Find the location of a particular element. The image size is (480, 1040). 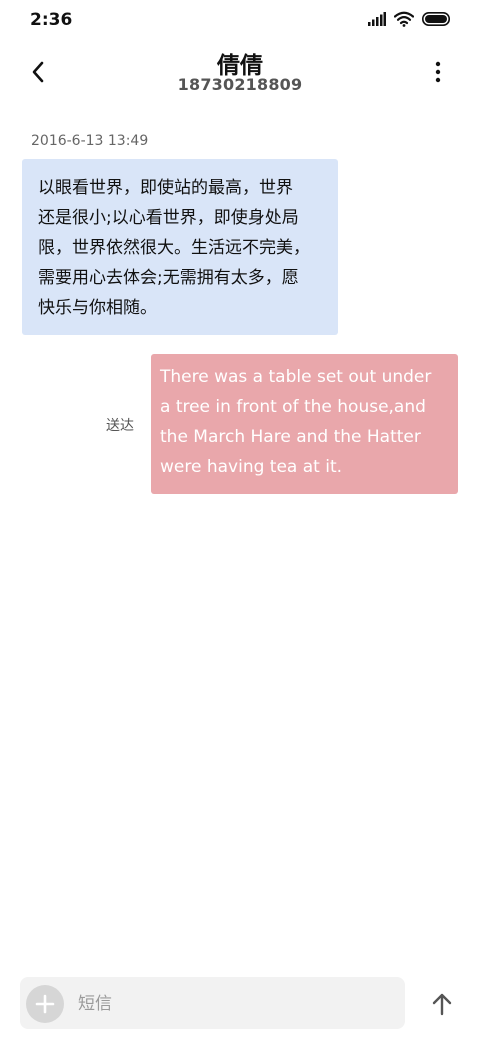

signal-icon is located at coordinates (377, 19).